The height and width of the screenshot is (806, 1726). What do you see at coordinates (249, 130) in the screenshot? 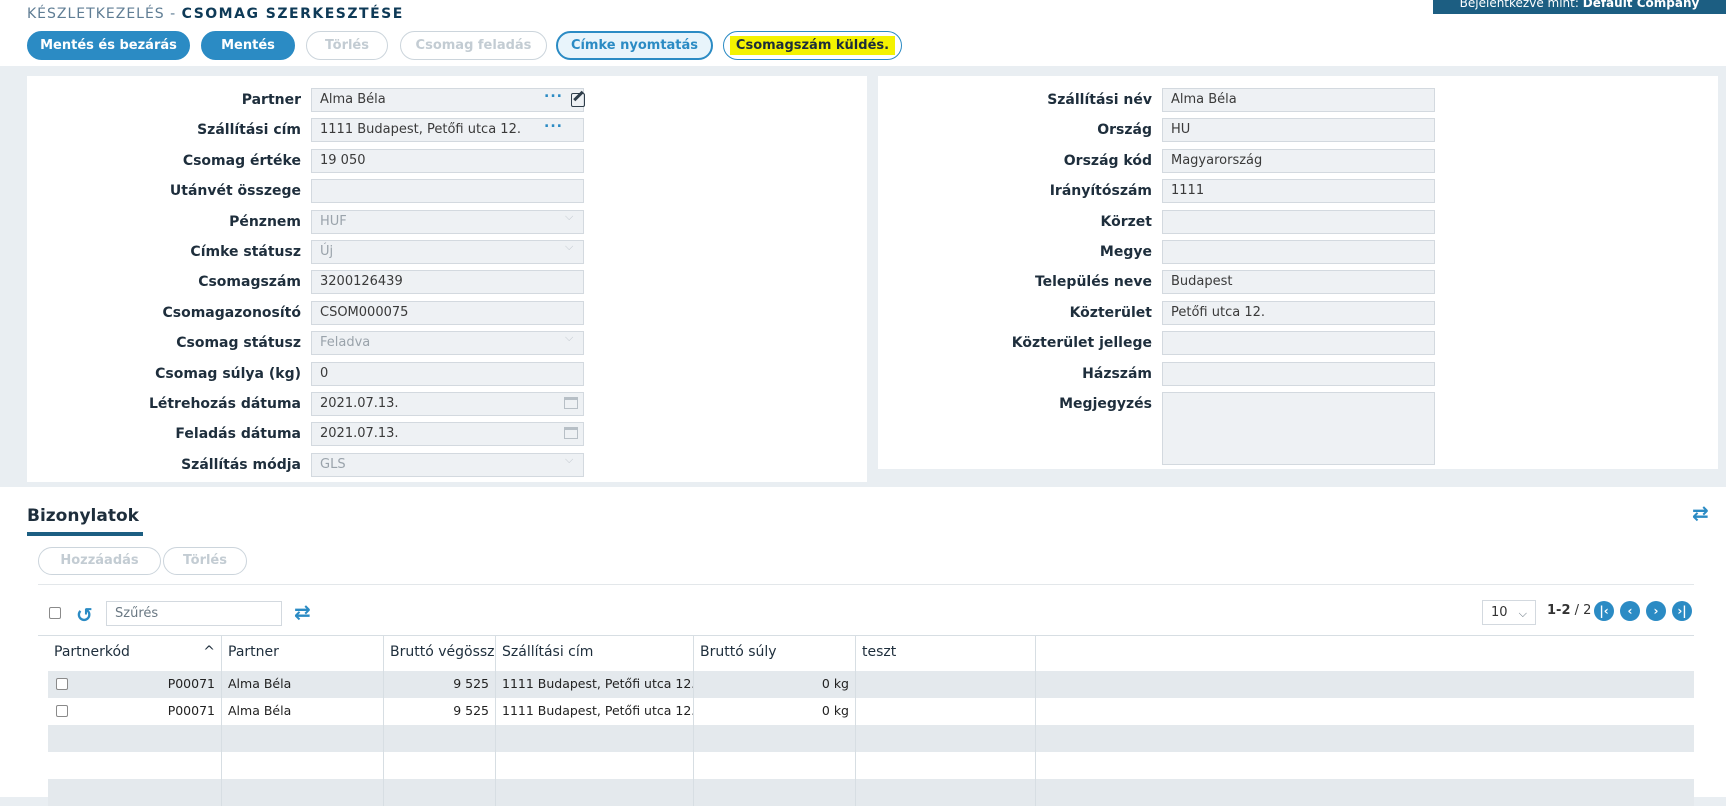
I see `field-label: Szállítási cím` at bounding box center [249, 130].